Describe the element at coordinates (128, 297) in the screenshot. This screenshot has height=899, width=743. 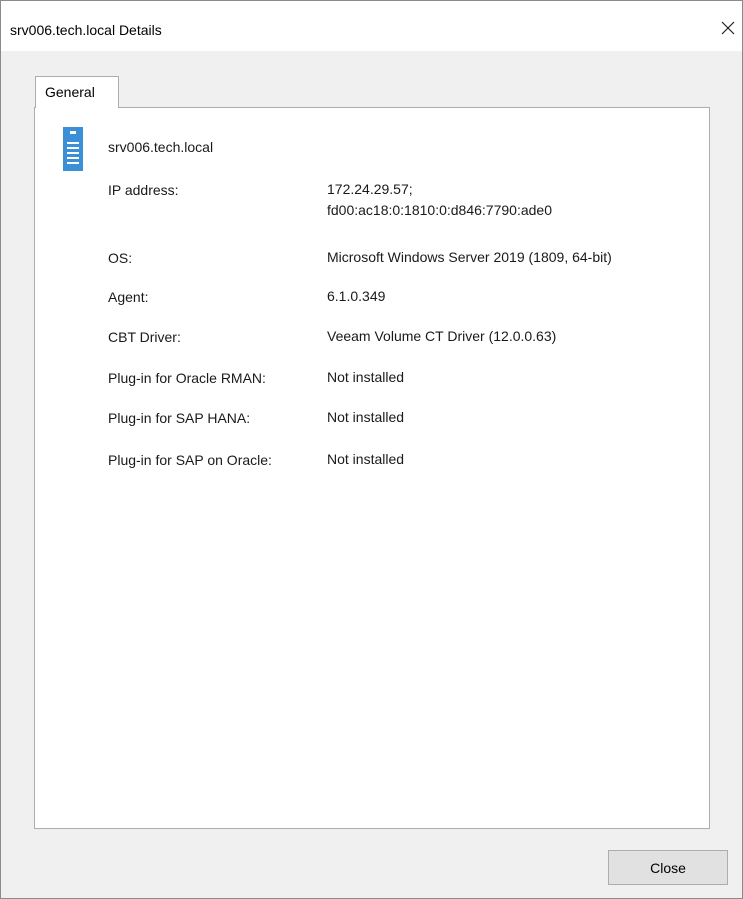
I see `agent-label: Agent:` at that location.